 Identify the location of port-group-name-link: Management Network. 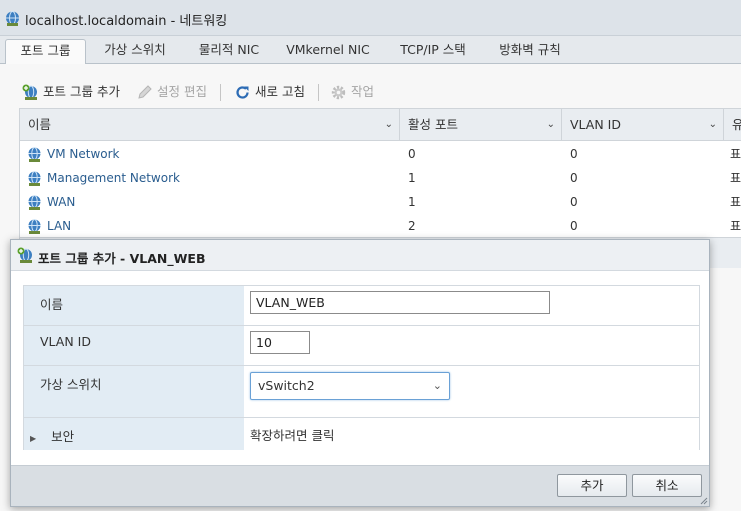
(210, 178).